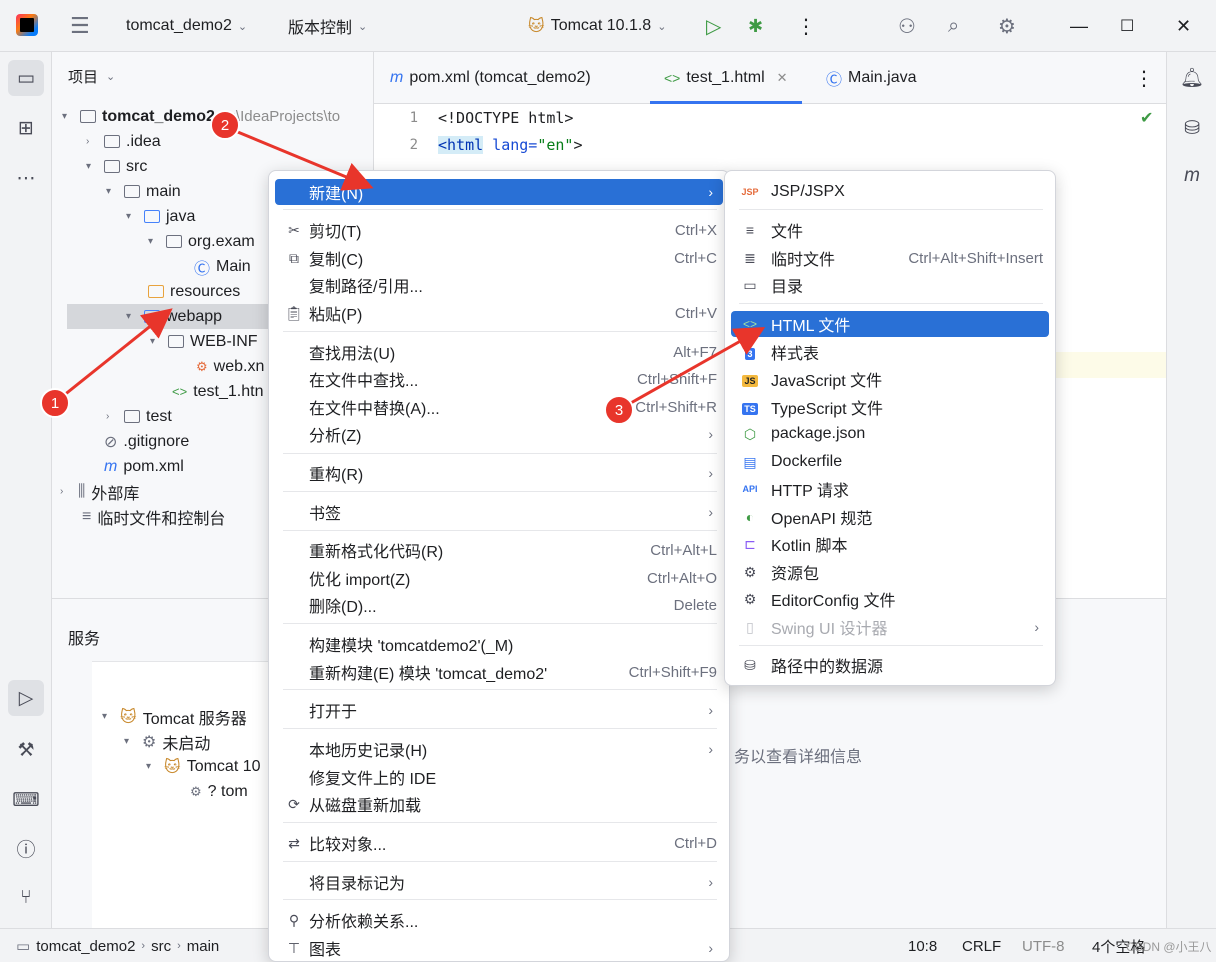 The height and width of the screenshot is (962, 1216). Describe the element at coordinates (161, 946) in the screenshot. I see `breadcrumb-item: src` at that location.